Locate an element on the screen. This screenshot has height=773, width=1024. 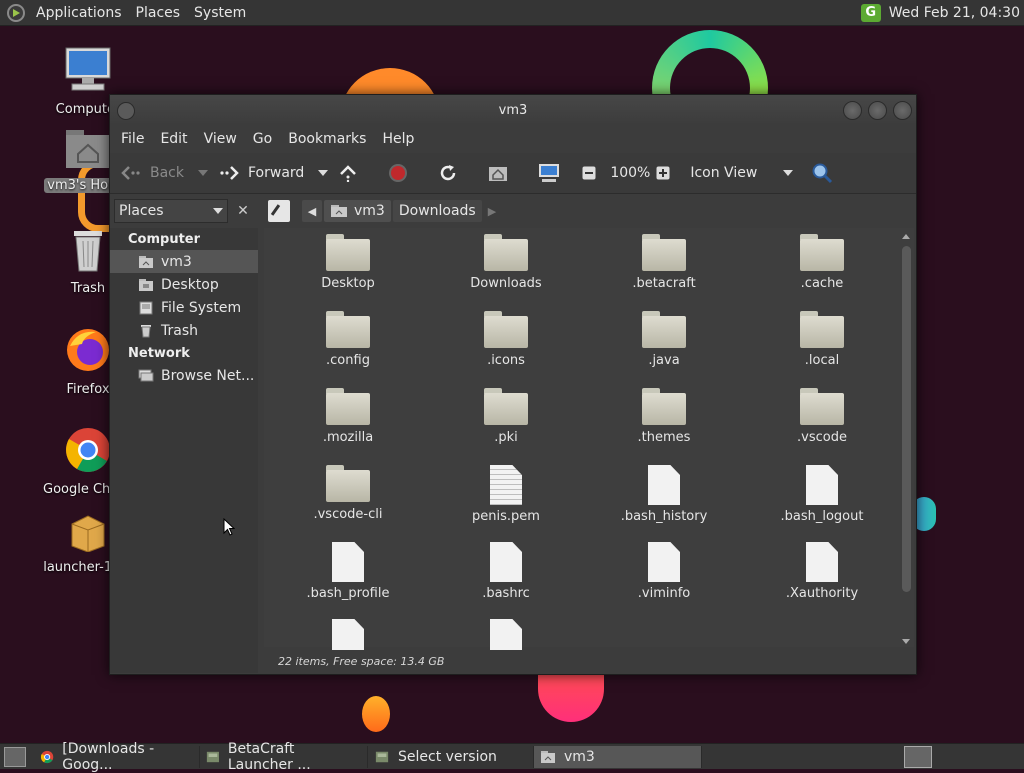
file-item: .Xauthority is located at coordinates (822, 571).